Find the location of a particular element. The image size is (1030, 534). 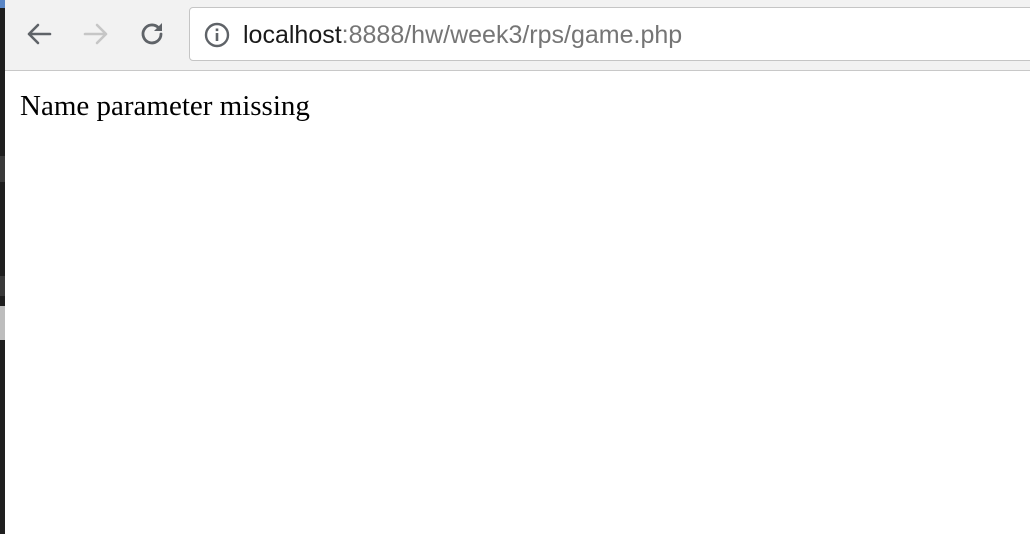

browser-toolbar: localhost:8888/hw/week3/rps/game.php is located at coordinates (517, 35).